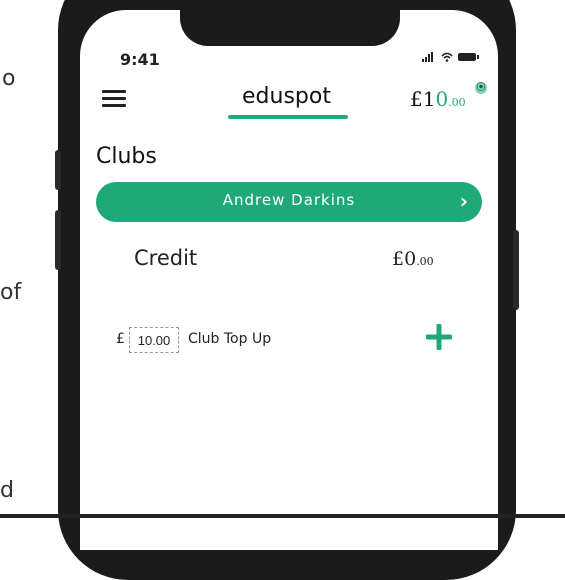 This screenshot has width=565, height=580. What do you see at coordinates (468, 57) in the screenshot?
I see `battery-icon` at bounding box center [468, 57].